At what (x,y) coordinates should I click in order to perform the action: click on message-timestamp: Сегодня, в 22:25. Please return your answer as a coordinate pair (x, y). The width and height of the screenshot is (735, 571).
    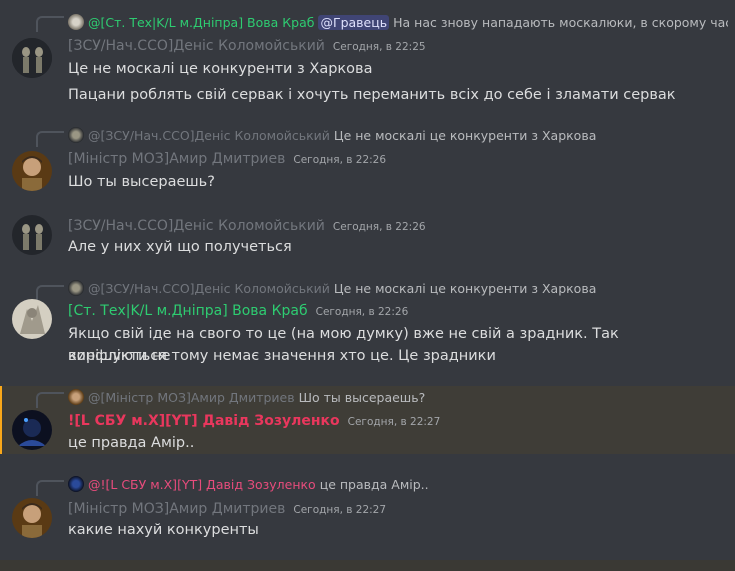
    Looking at the image, I should click on (379, 47).